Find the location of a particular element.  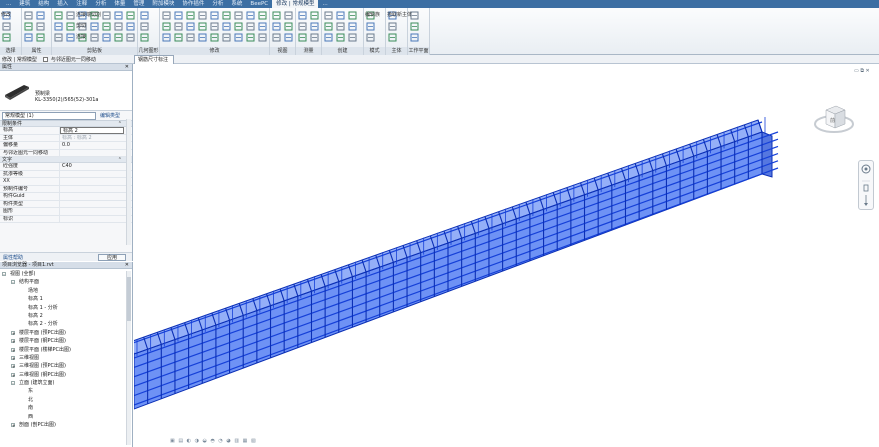

tree-node: 西 is located at coordinates (66, 417).